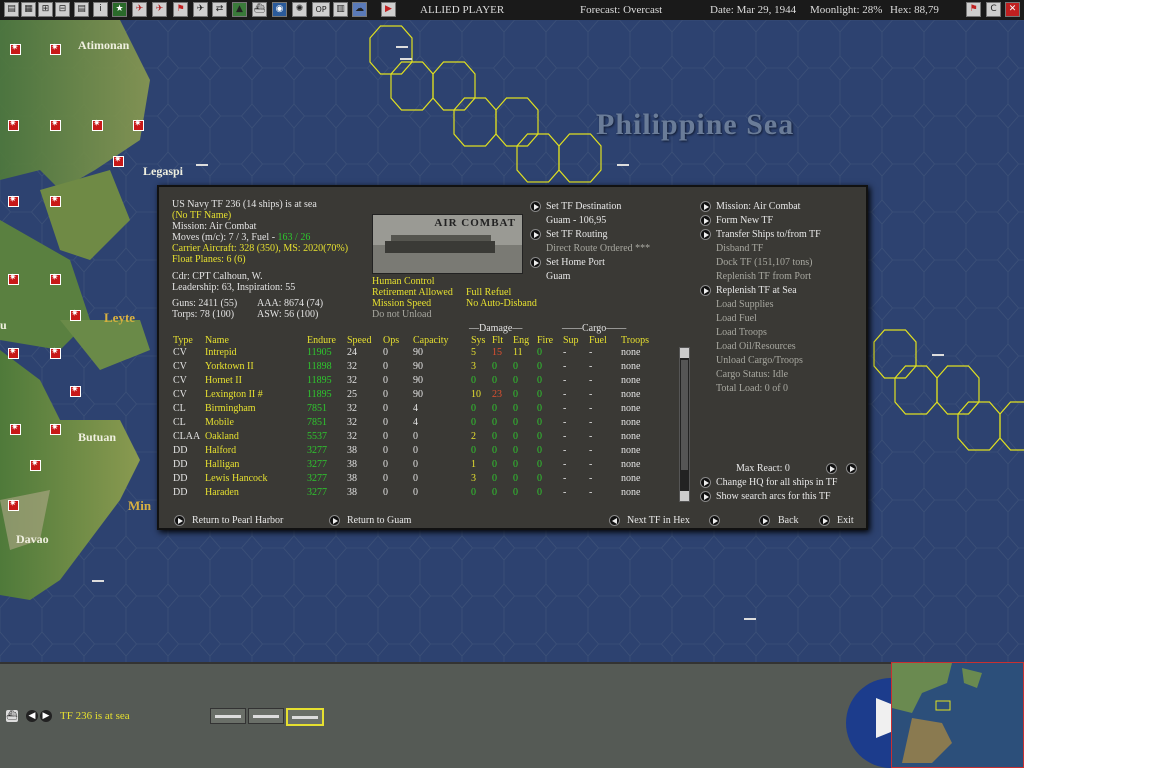 Image resolution: width=1152 pixels, height=768 pixels. Describe the element at coordinates (684, 353) in the screenshot. I see `scroll-up-icon` at that location.